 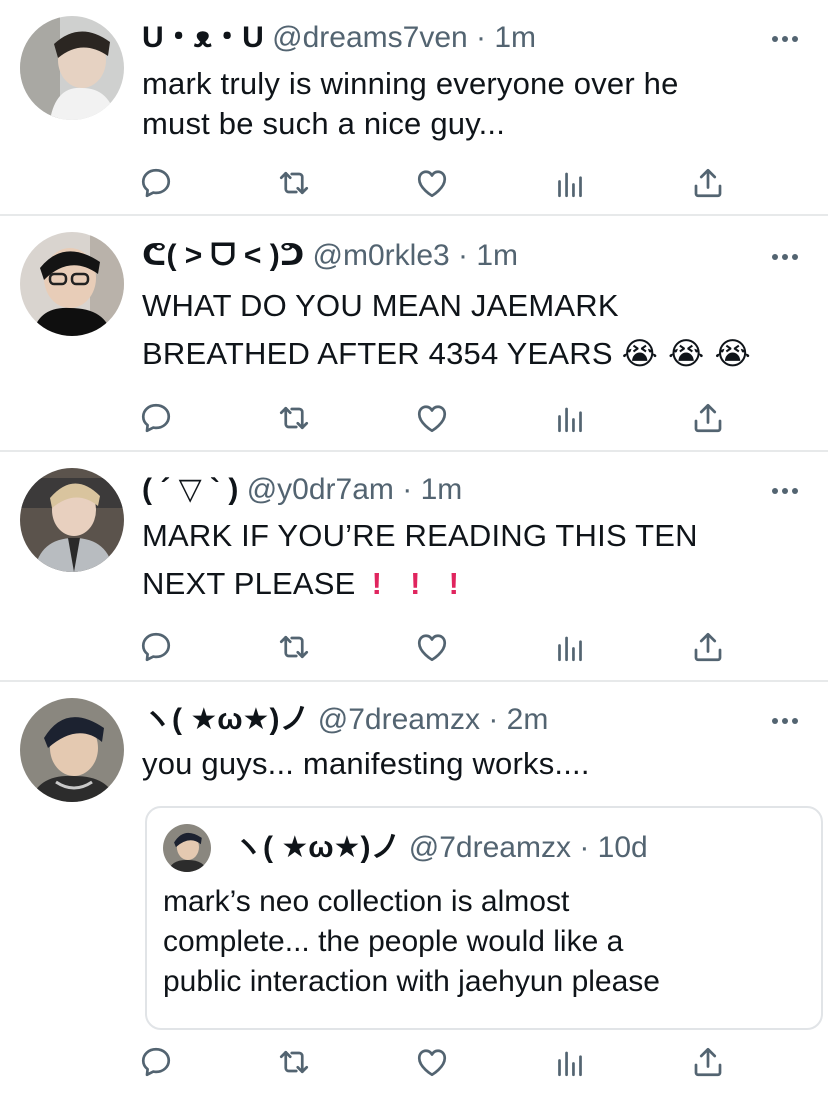 I want to click on display-name: ヽ( ★ω★)ノ, so click(x=225, y=719).